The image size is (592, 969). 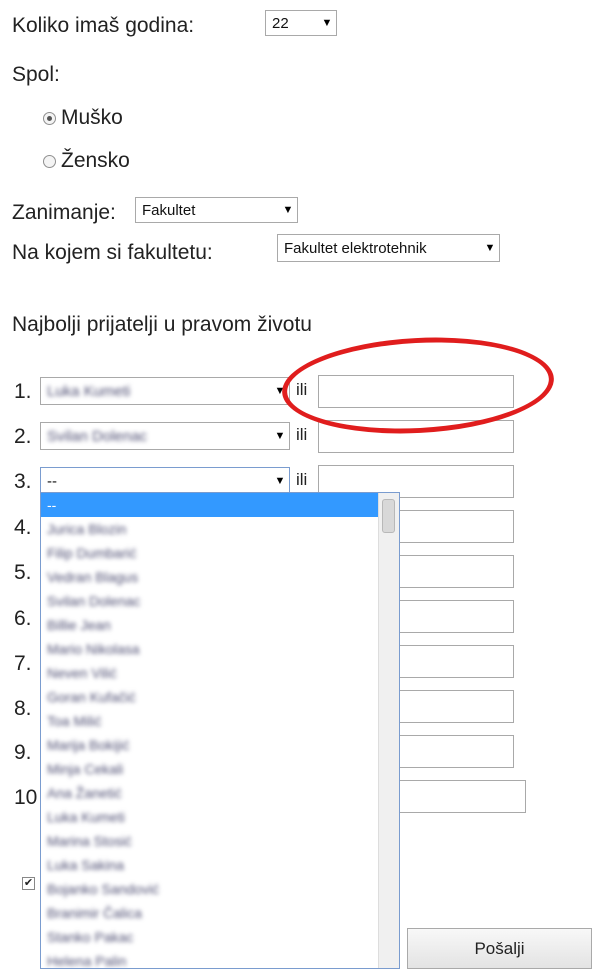 I want to click on dropdown-scrollbar, so click(x=388, y=730).